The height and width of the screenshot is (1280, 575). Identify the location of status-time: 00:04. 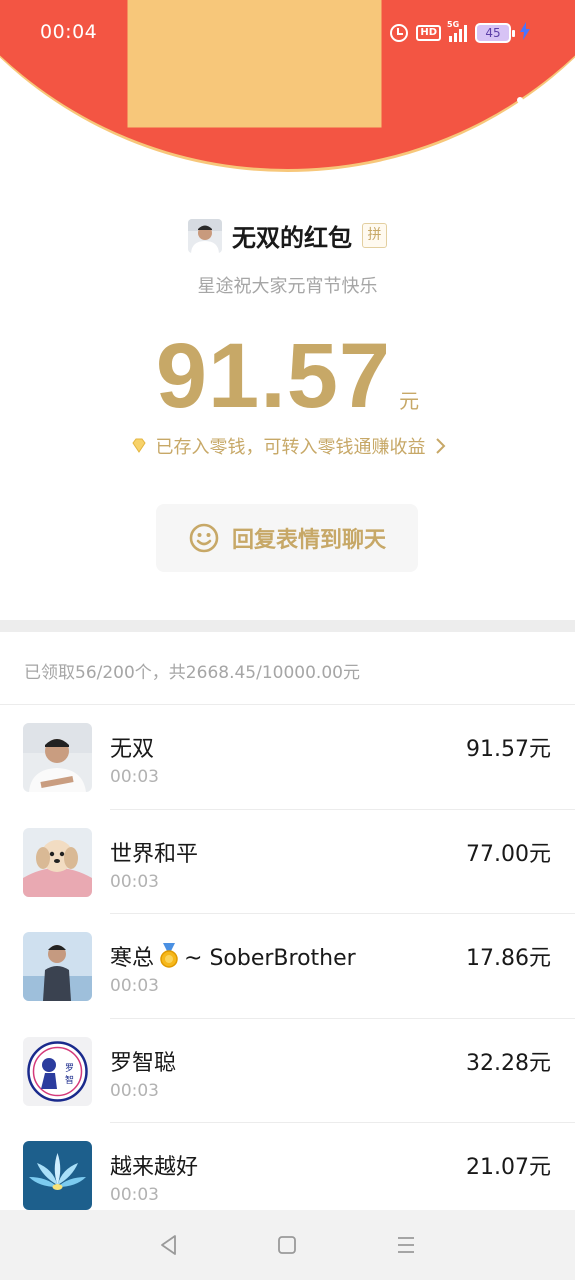
(69, 32).